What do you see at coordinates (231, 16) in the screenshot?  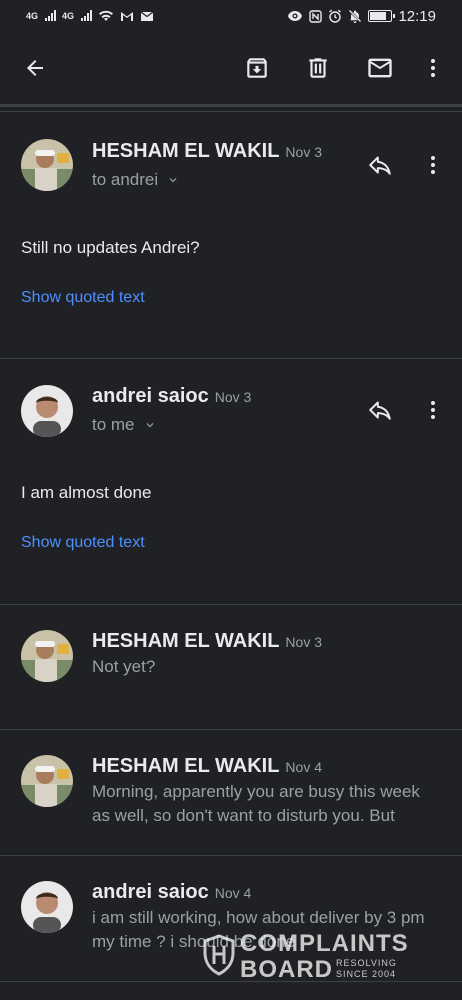 I see `status-bar: 4G 4G 12:19` at bounding box center [231, 16].